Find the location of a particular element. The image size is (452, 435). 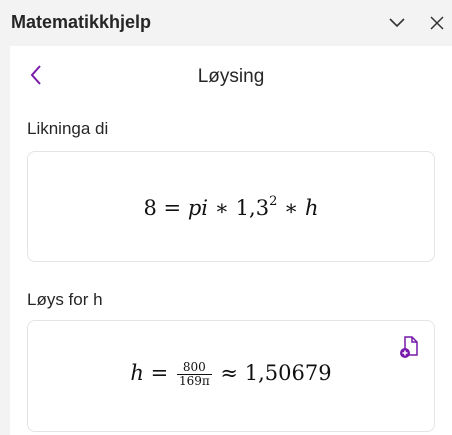

window-title: Matematikkhjelp is located at coordinates (81, 22).